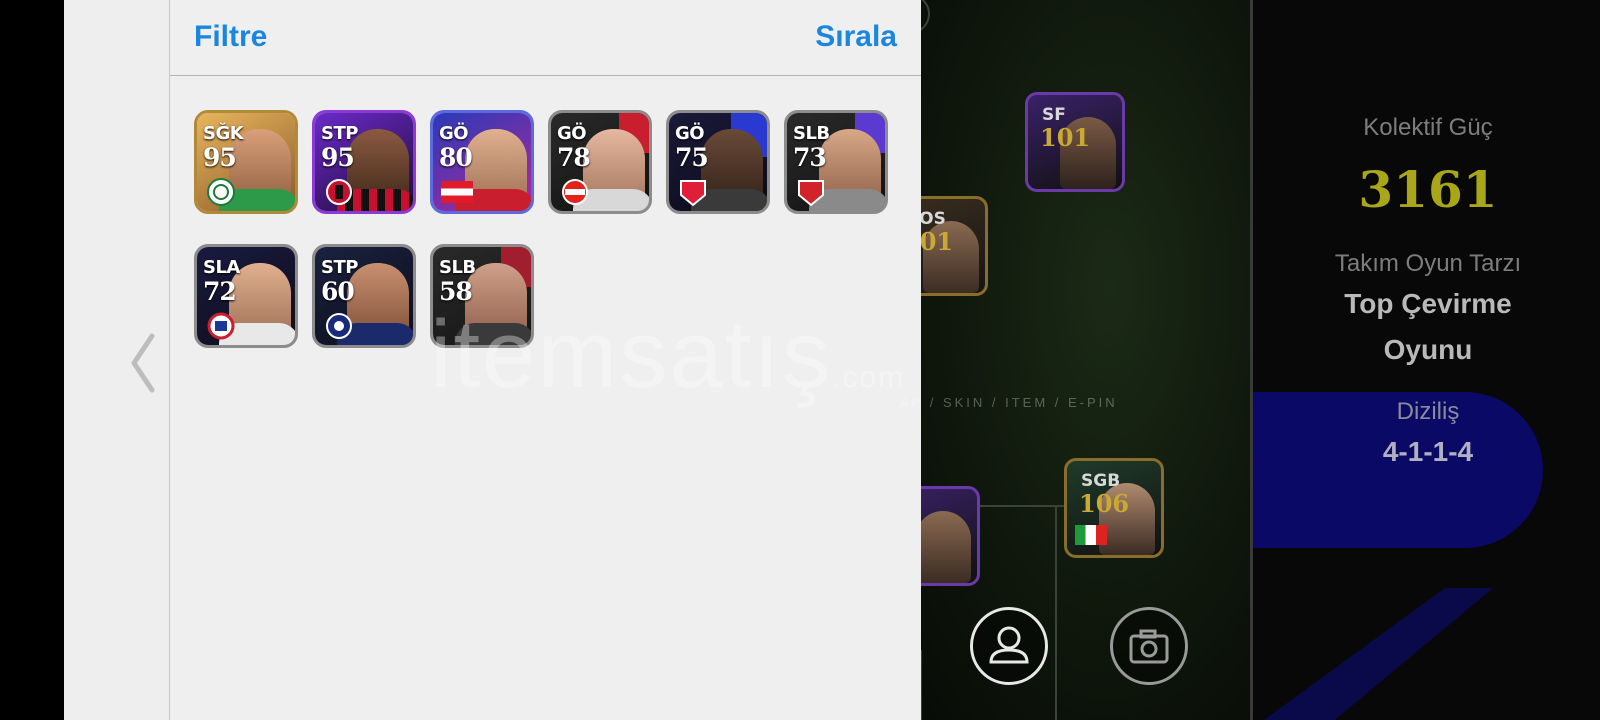 The width and height of the screenshot is (1600, 720). What do you see at coordinates (1428, 263) in the screenshot?
I see `team-playstyle-label: Takım Oyun Tarzı` at bounding box center [1428, 263].